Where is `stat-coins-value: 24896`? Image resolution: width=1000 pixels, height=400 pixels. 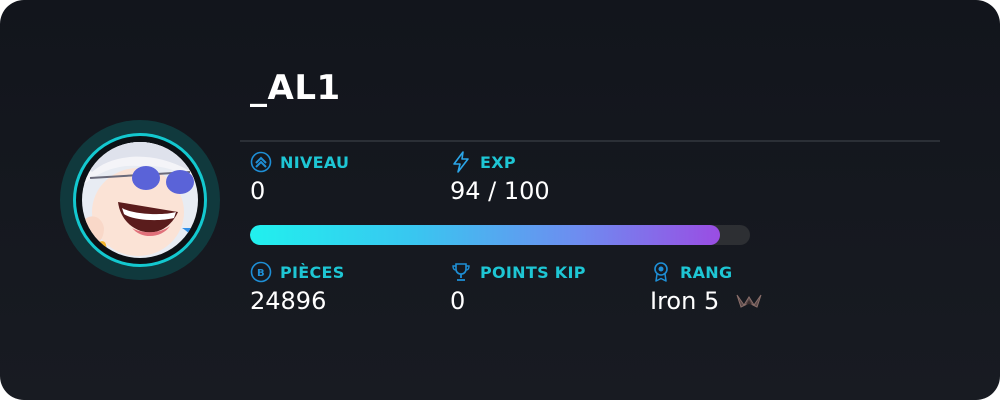 stat-coins-value: 24896 is located at coordinates (288, 301).